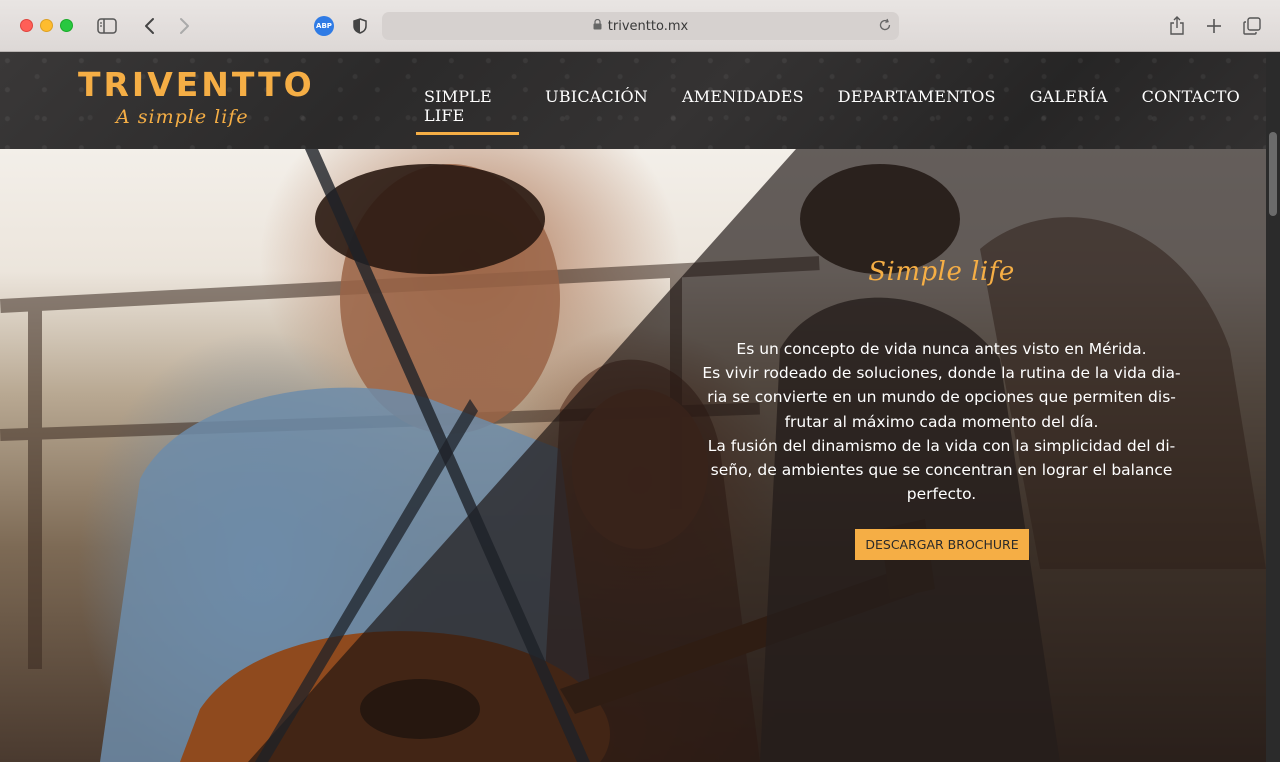 This screenshot has height=762, width=1280. I want to click on chevron-left-icon, so click(150, 26).